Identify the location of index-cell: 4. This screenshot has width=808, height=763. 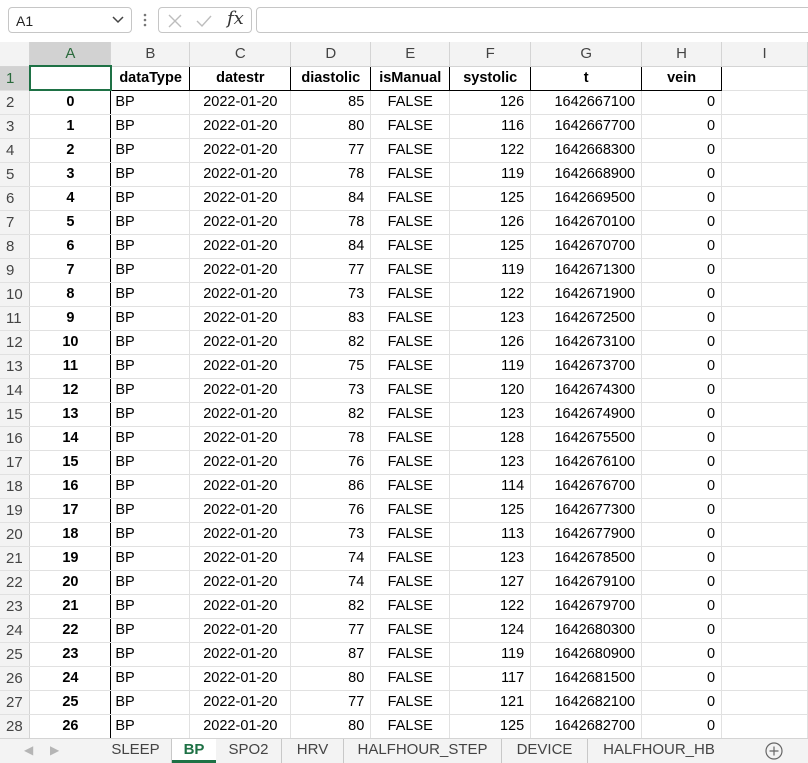
(70, 198).